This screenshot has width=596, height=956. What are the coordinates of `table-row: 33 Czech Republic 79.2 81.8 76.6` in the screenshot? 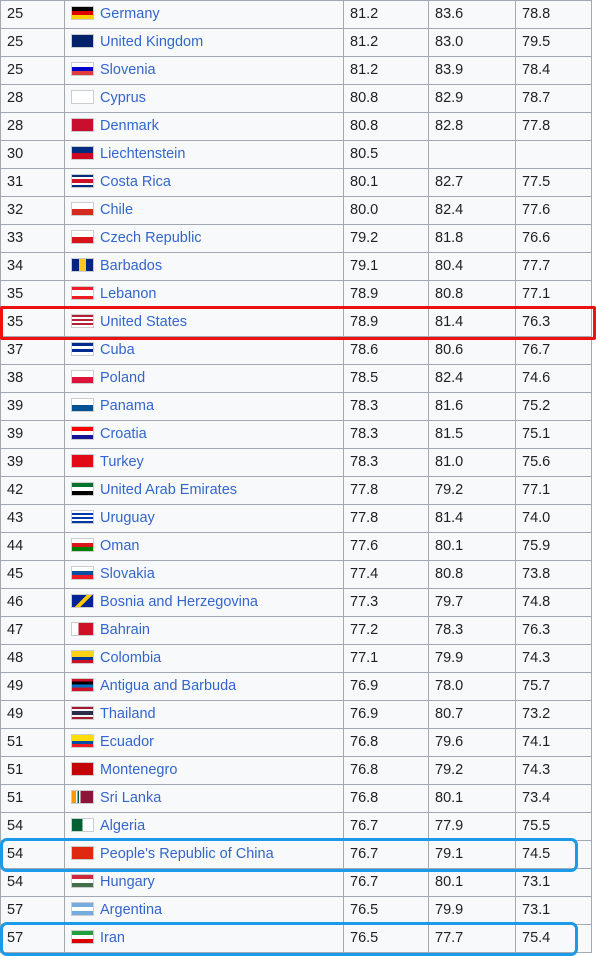 It's located at (296, 238).